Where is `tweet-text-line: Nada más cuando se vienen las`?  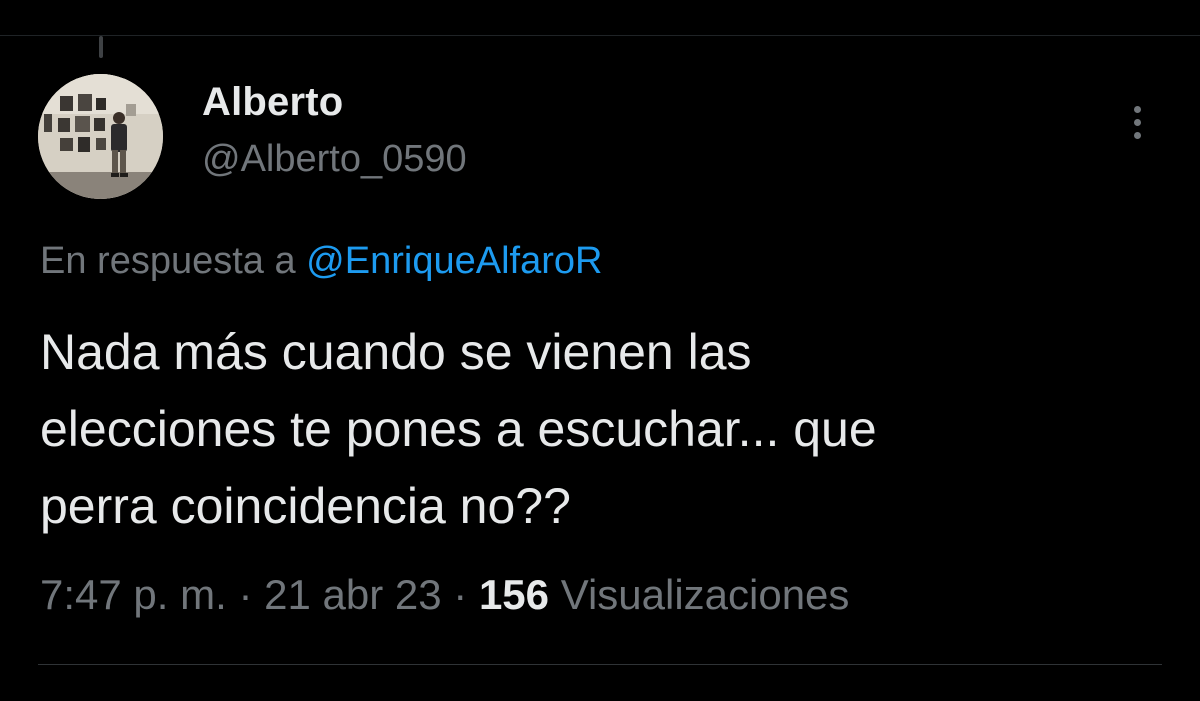
tweet-text-line: Nada más cuando se vienen las is located at coordinates (396, 352).